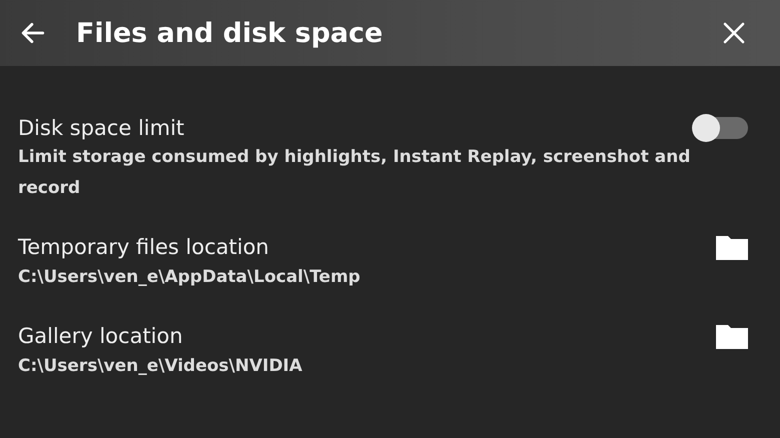 The image size is (780, 438). I want to click on page-title: Files and disk space, so click(230, 33).